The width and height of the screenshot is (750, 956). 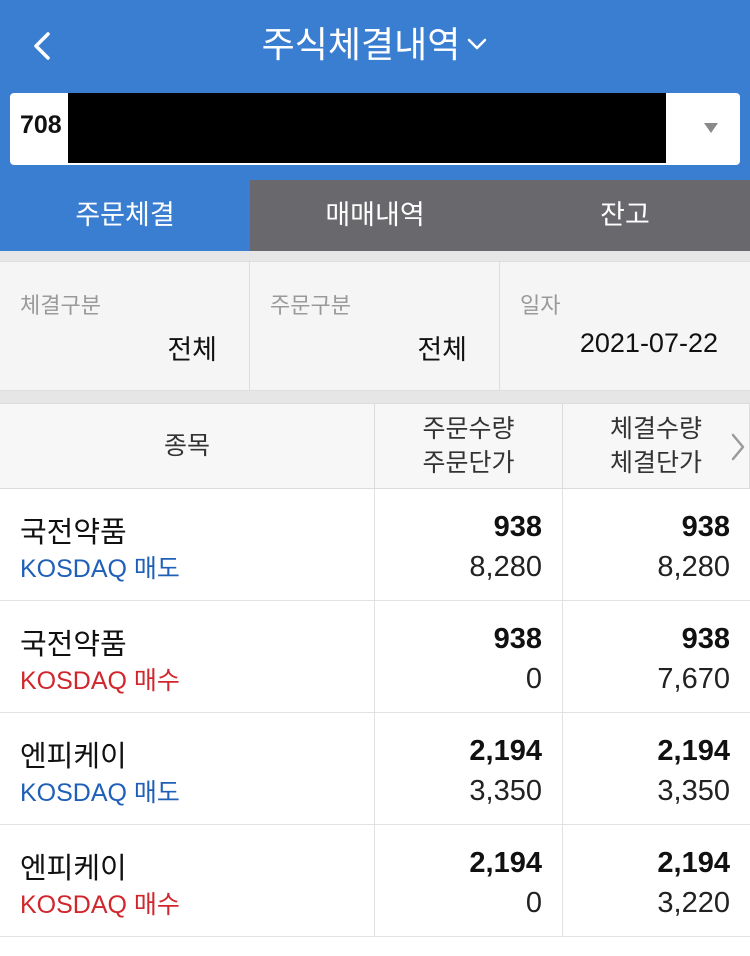 What do you see at coordinates (375, 657) in the screenshot?
I see `table-row: 국전약품 KOSDAQ 매수 938 0 938 7,670` at bounding box center [375, 657].